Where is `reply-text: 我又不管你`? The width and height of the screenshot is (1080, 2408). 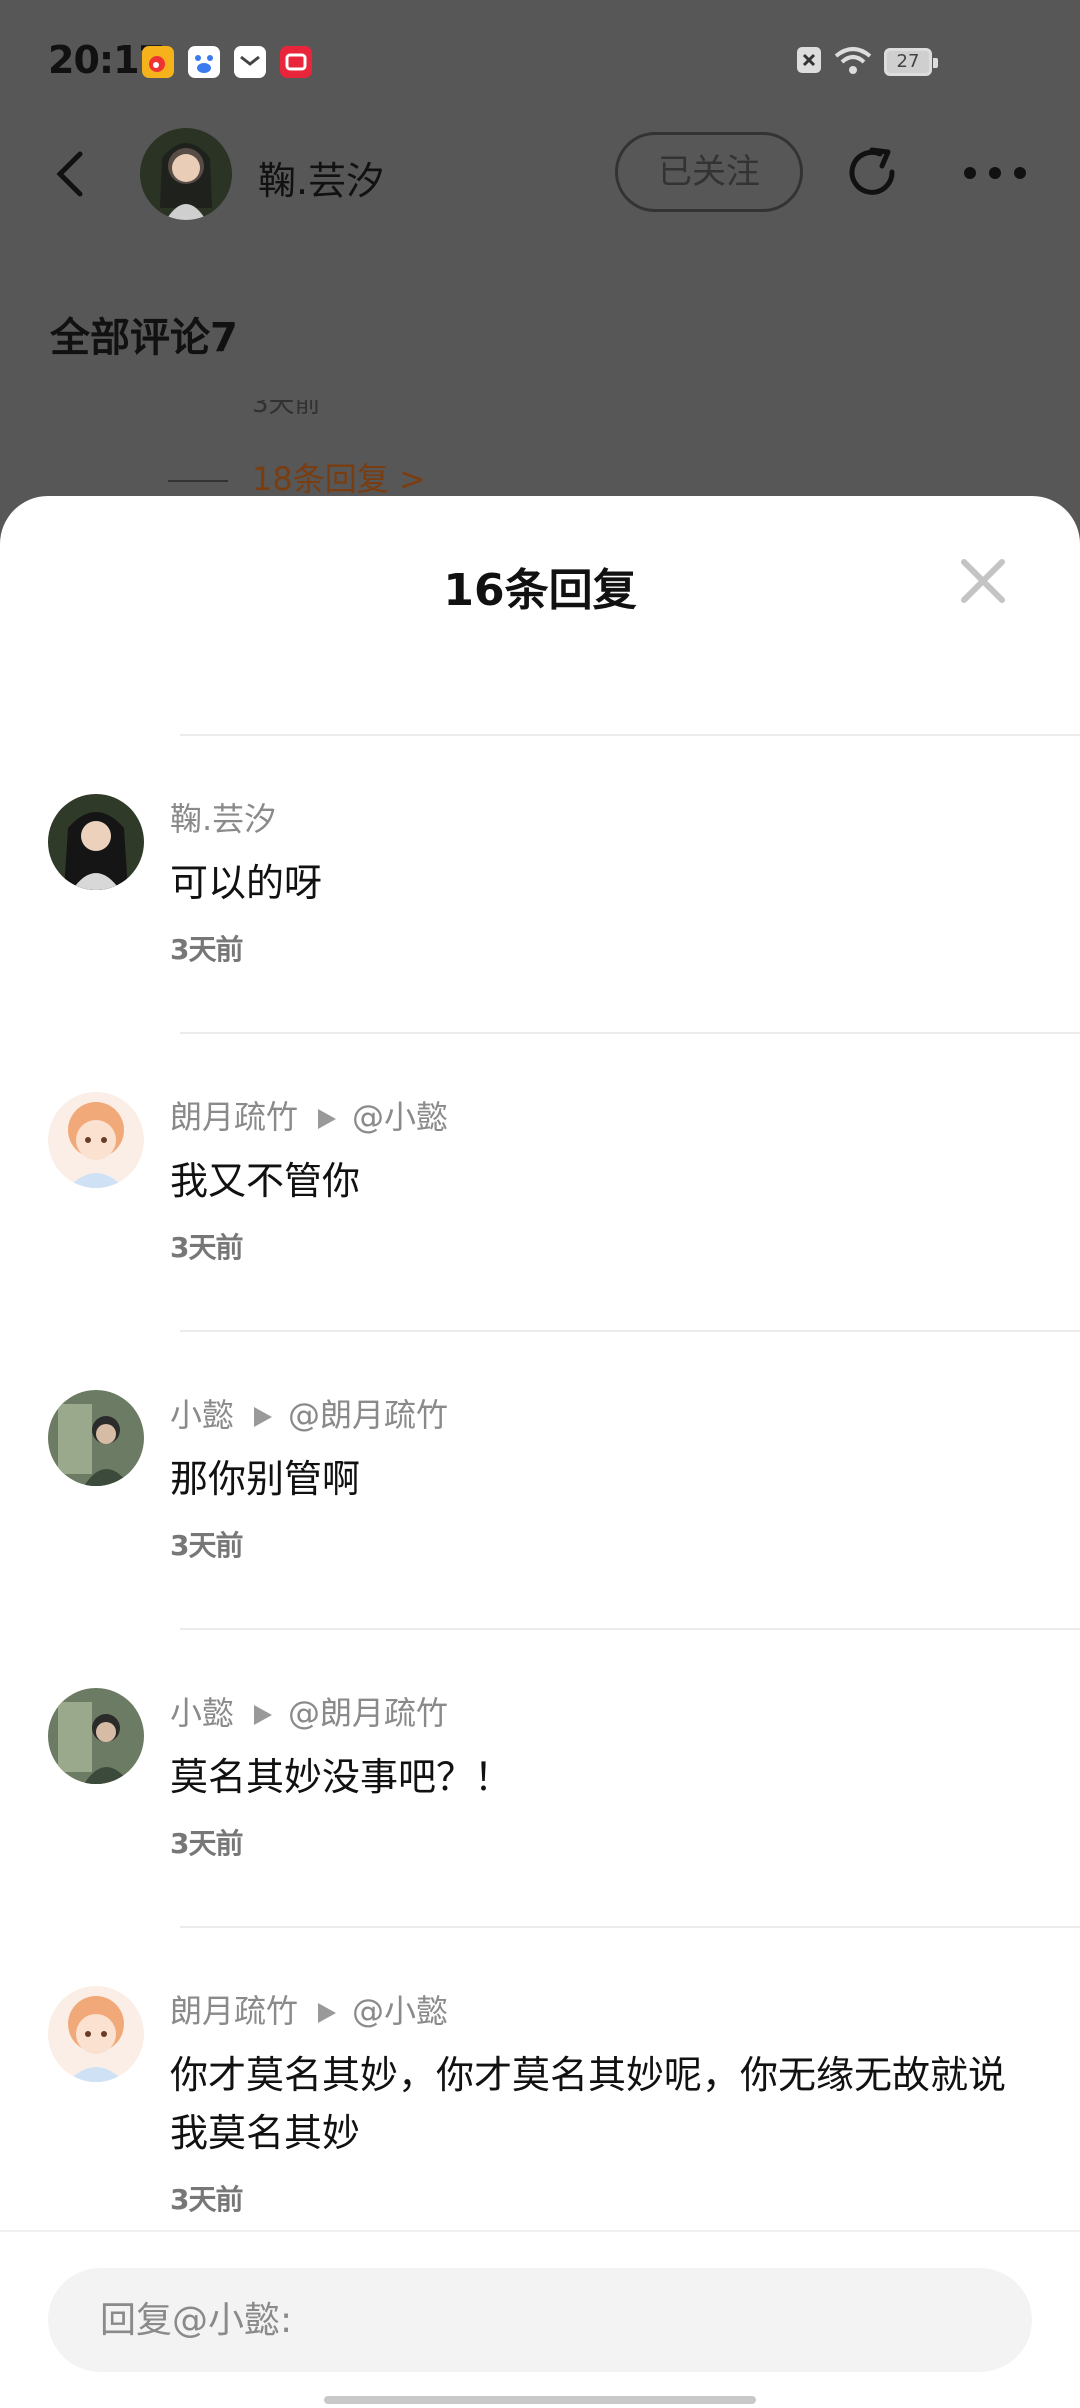
reply-text: 我又不管你 is located at coordinates (265, 1181).